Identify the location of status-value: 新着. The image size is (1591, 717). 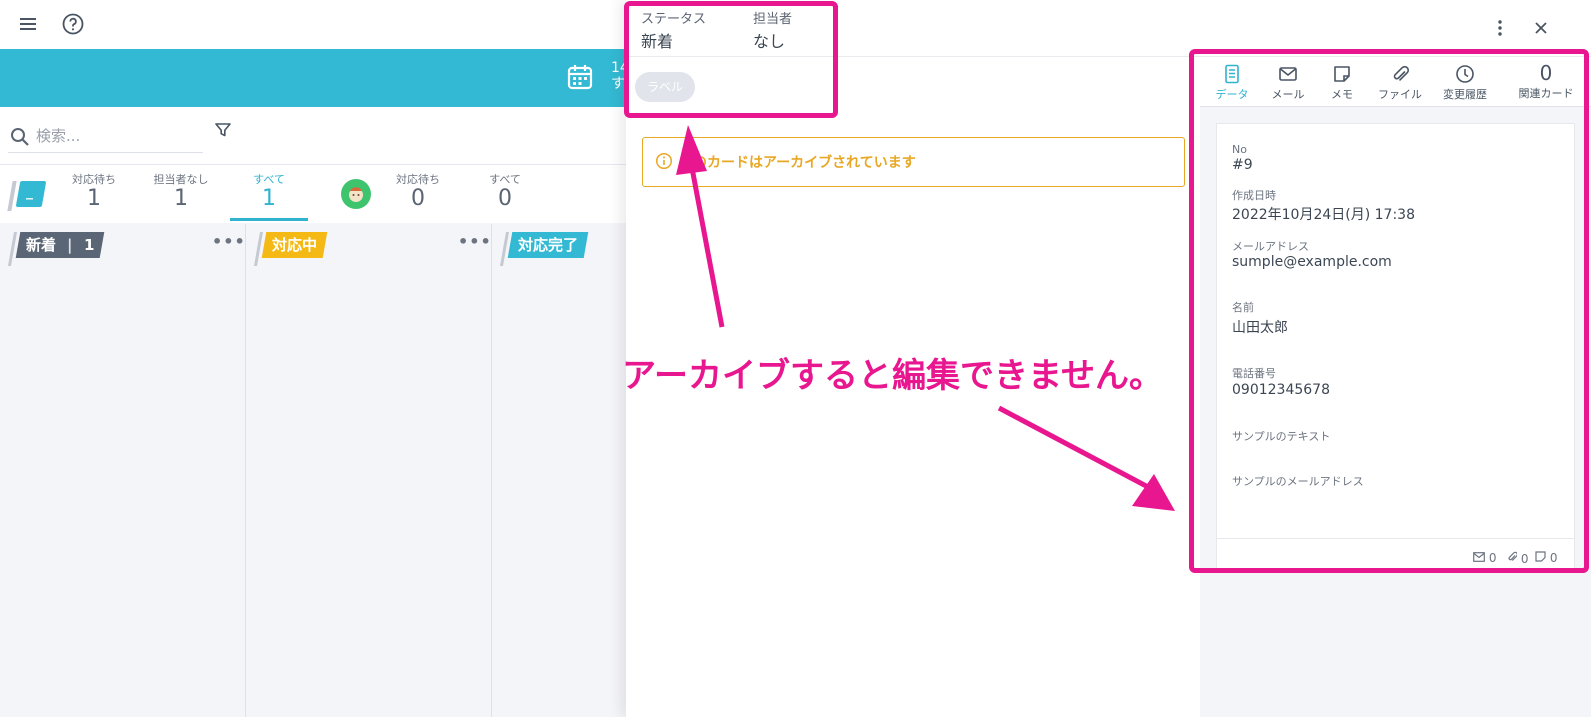
(657, 40).